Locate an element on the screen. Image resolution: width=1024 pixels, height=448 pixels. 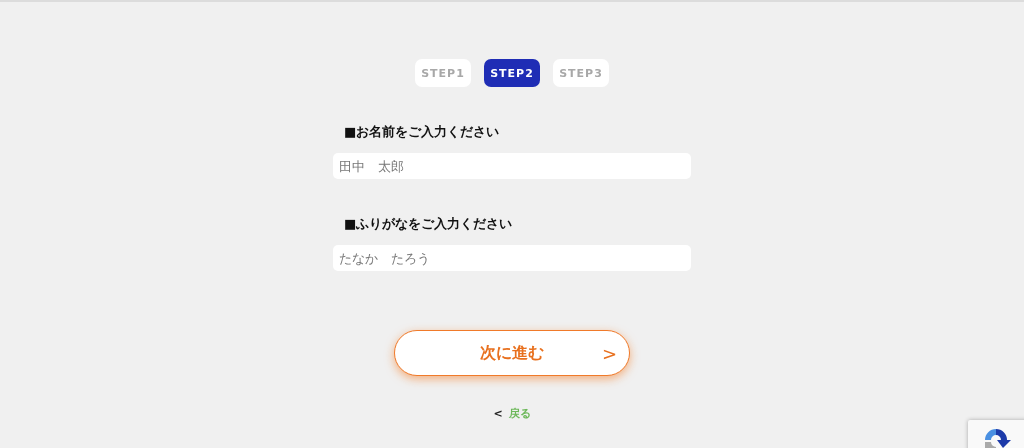
chevron-icon: < is located at coordinates (498, 413).